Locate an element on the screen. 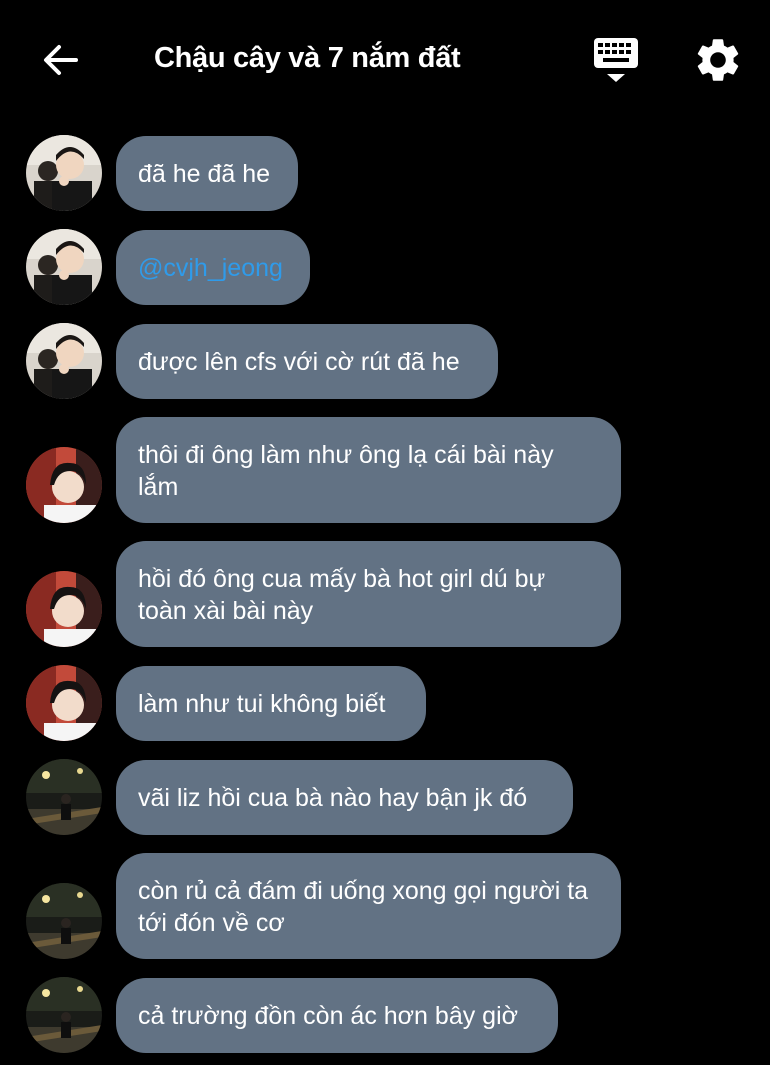 The image size is (770, 1065). mention-link: @cvjh_jeong is located at coordinates (210, 268).